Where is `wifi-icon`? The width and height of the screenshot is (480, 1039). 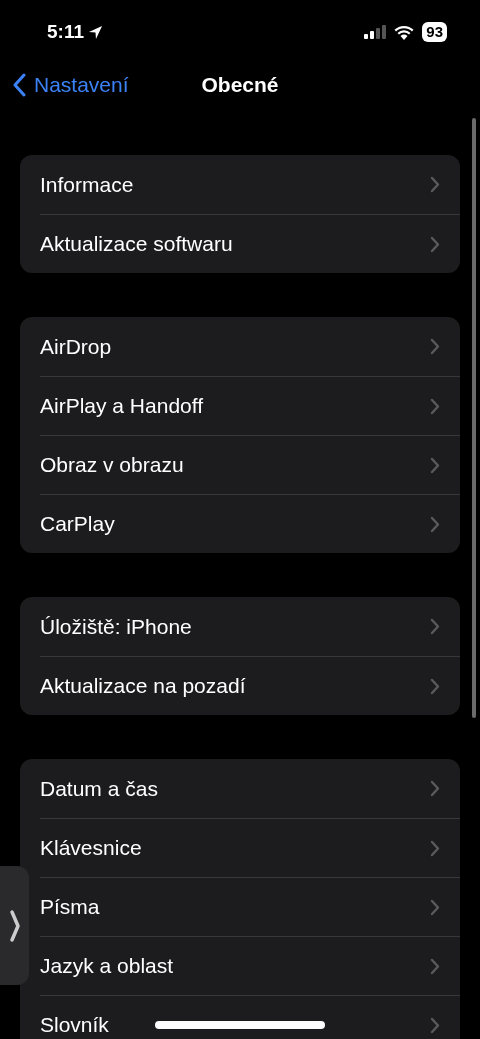
wifi-icon is located at coordinates (404, 32).